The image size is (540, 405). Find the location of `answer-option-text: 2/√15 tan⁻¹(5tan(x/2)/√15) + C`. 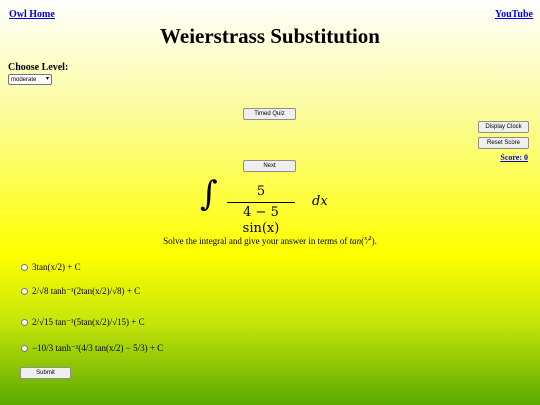

answer-option-text: 2/√15 tan⁻¹(5tan(x/2)/√15) + C is located at coordinates (88, 322).